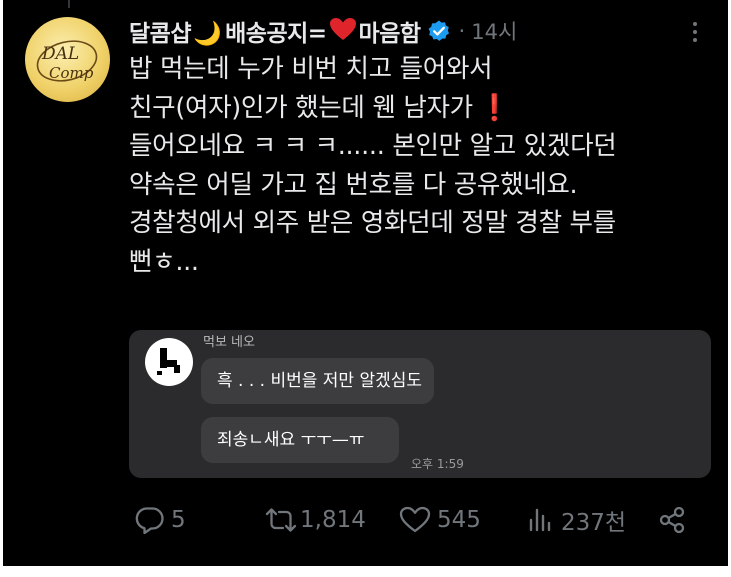  I want to click on heart-icon, so click(415, 520).